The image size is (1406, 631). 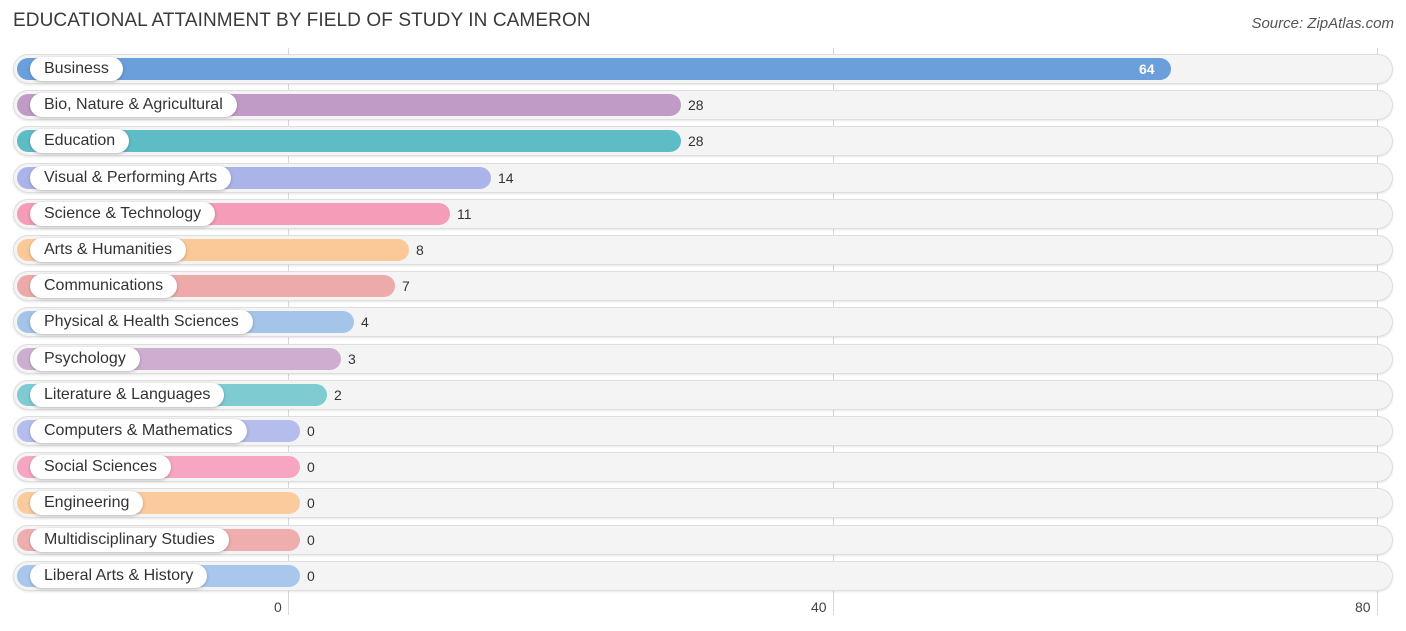 I want to click on category-label: Arts & Humanities, so click(x=108, y=250).